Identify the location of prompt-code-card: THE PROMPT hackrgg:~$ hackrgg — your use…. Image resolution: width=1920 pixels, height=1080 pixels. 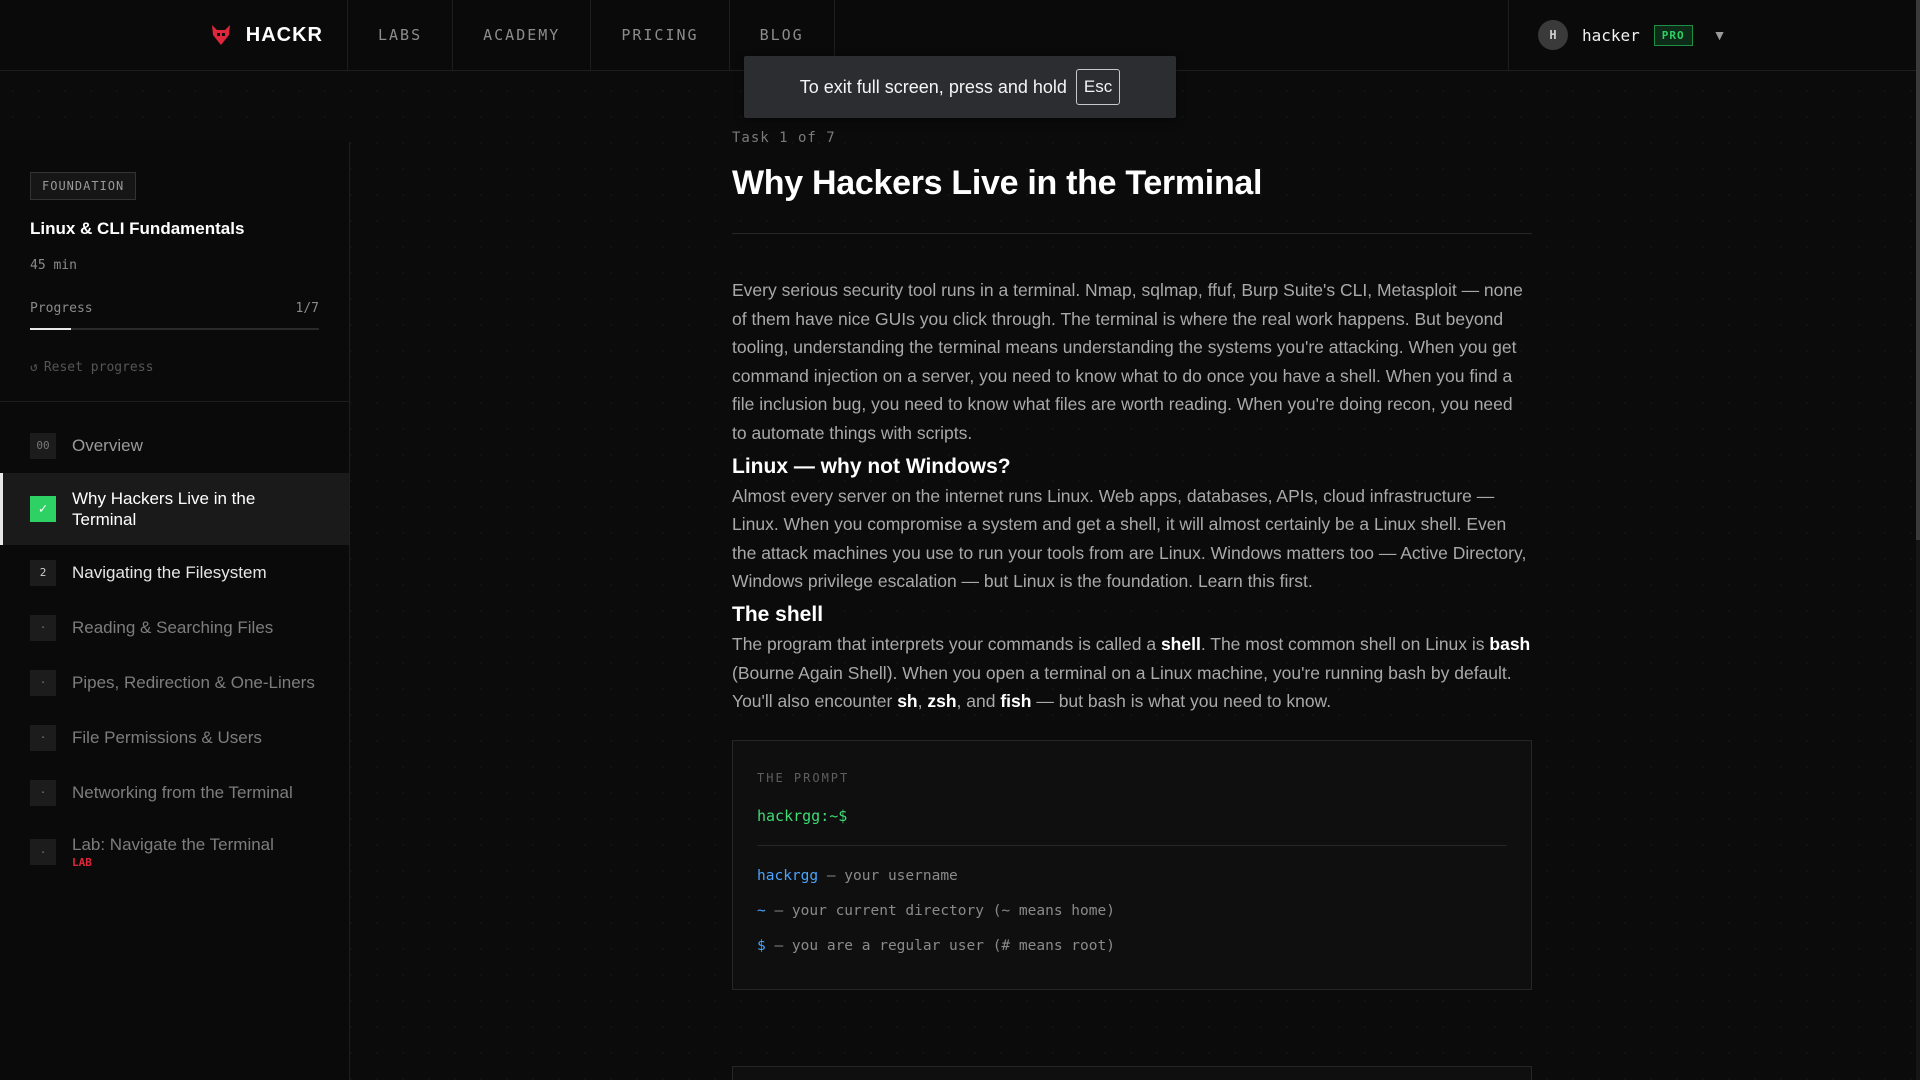
(1132, 864).